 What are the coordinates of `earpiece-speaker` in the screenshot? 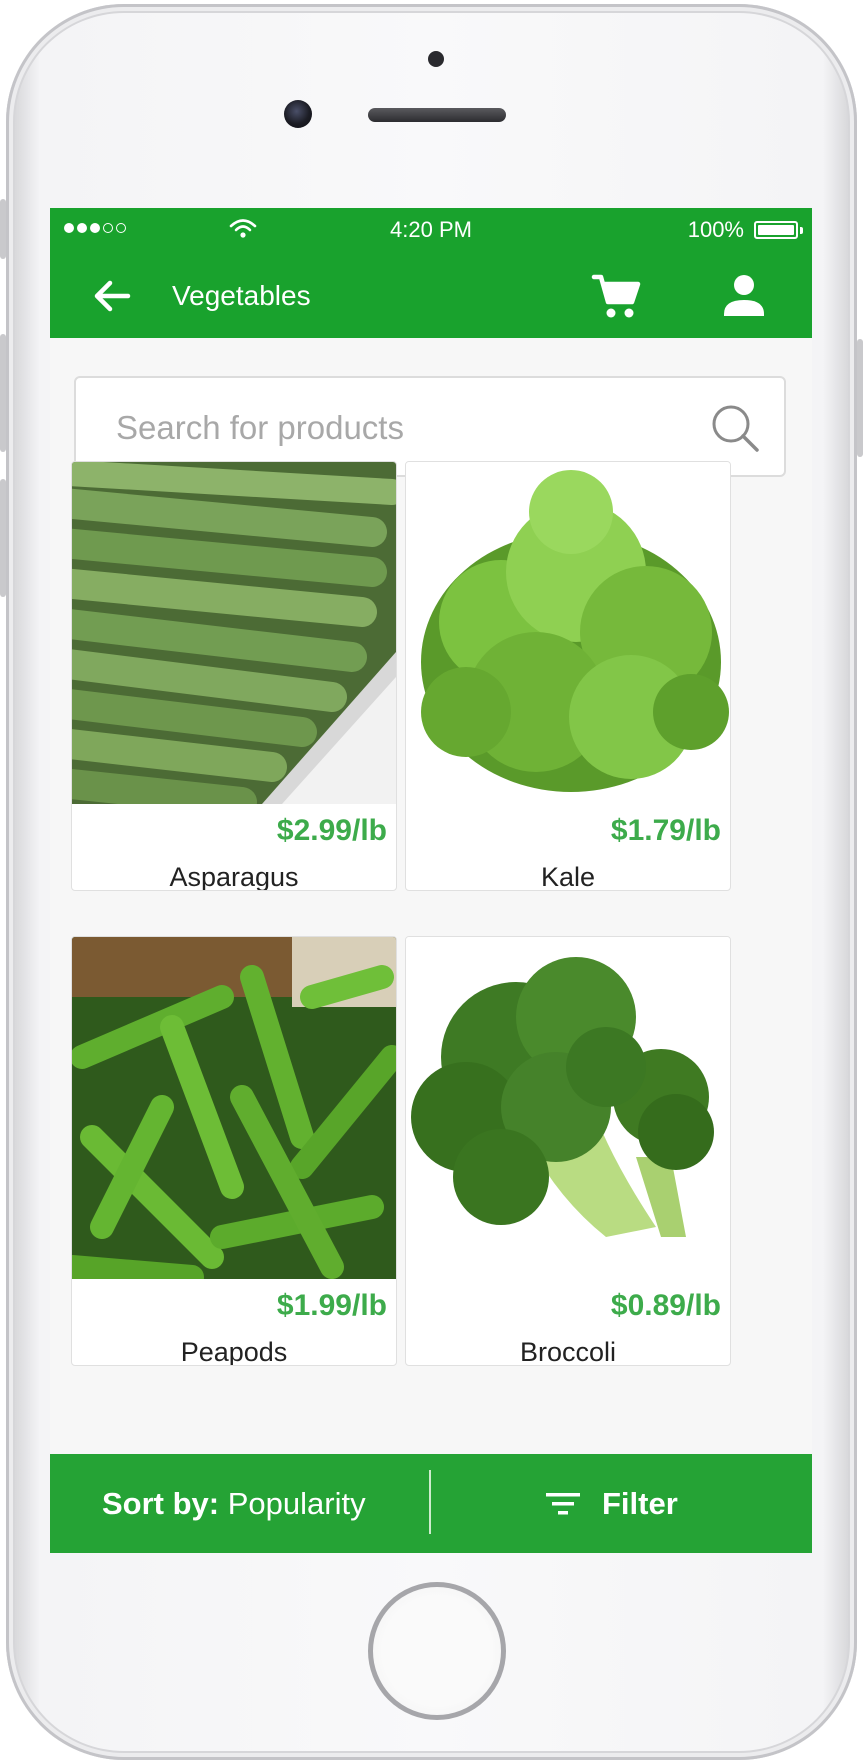 It's located at (437, 115).